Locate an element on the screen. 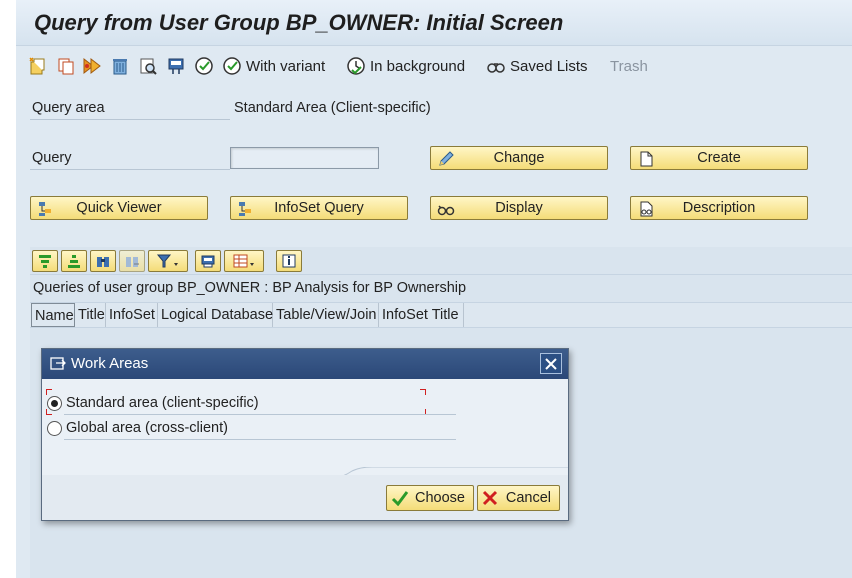  display-label: Display is located at coordinates (519, 208).